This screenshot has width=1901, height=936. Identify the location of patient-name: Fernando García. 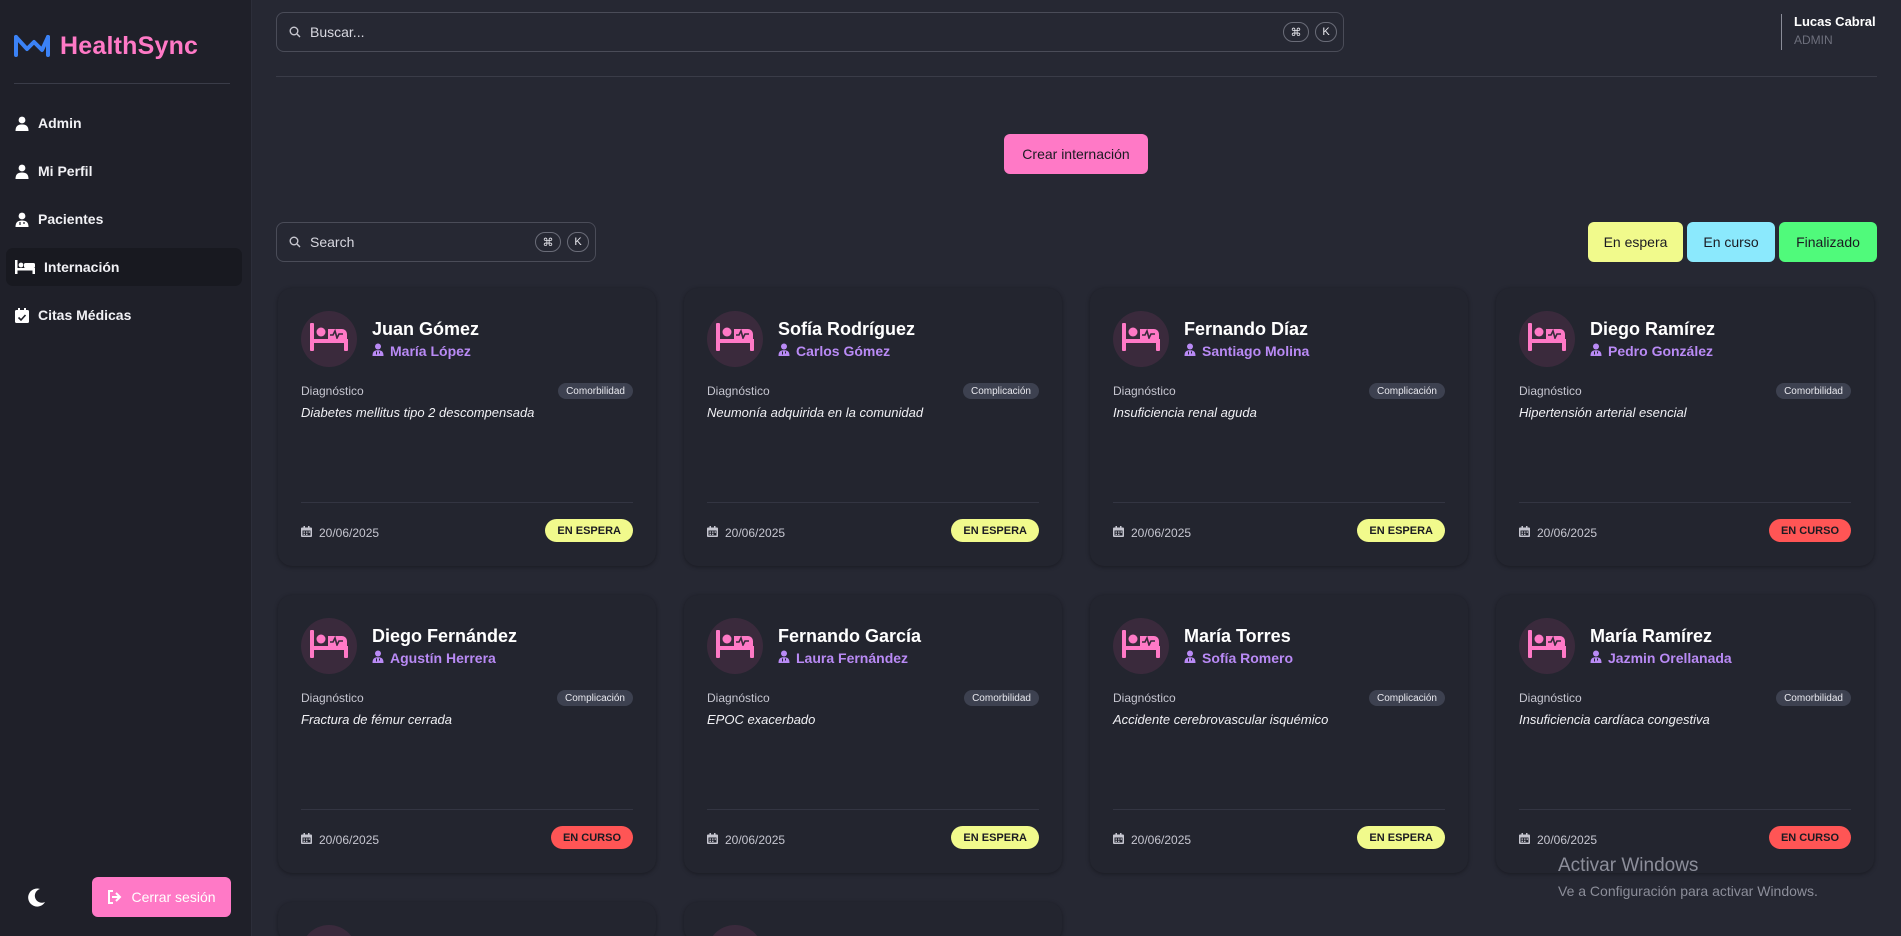
(850, 636).